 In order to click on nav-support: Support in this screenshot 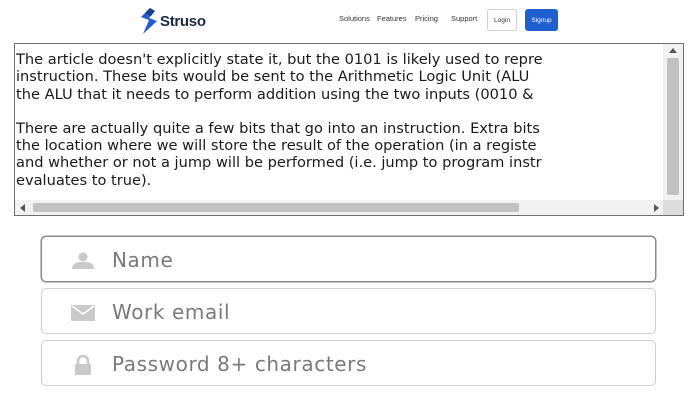, I will do `click(464, 18)`.